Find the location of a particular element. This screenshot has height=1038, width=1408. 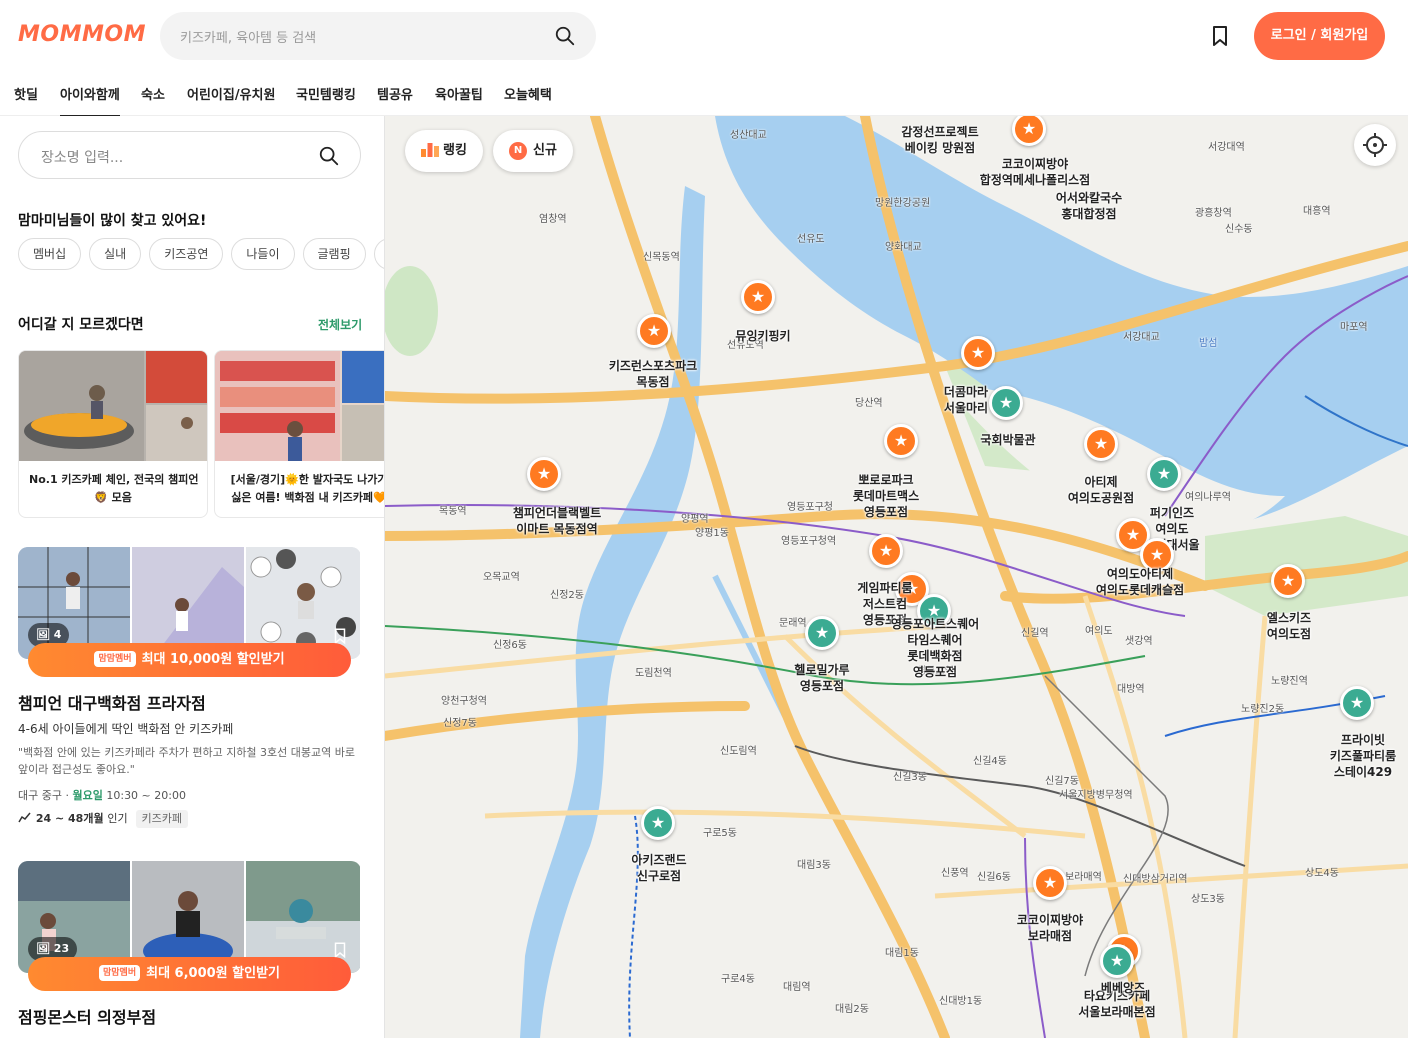

map-place-label: 신도림역 is located at coordinates (738, 751).